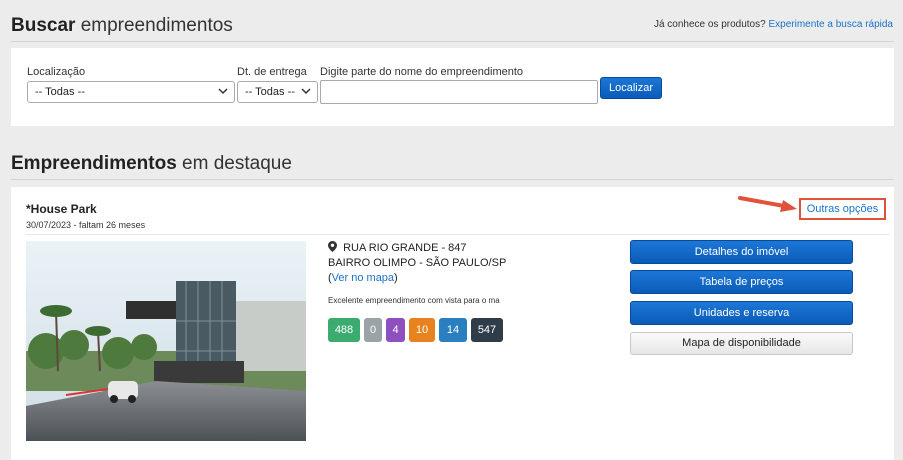 This screenshot has width=903, height=460. Describe the element at coordinates (457, 234) in the screenshot. I see `card-divider` at that location.